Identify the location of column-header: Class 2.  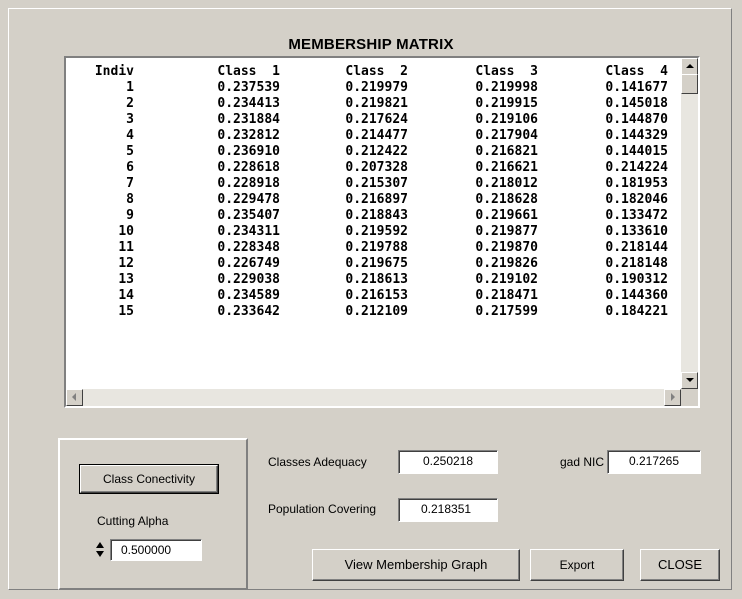
(376, 71).